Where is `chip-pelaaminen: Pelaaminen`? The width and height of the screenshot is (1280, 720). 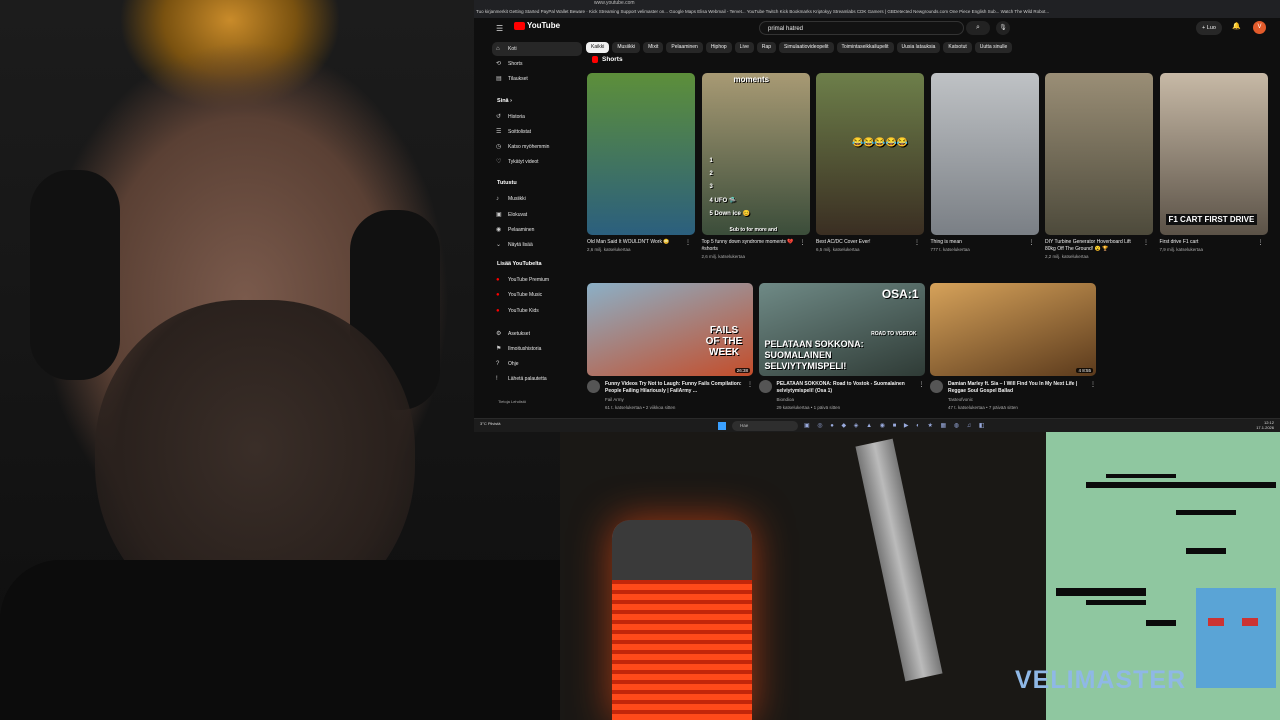
chip-pelaaminen: Pelaaminen is located at coordinates (684, 47).